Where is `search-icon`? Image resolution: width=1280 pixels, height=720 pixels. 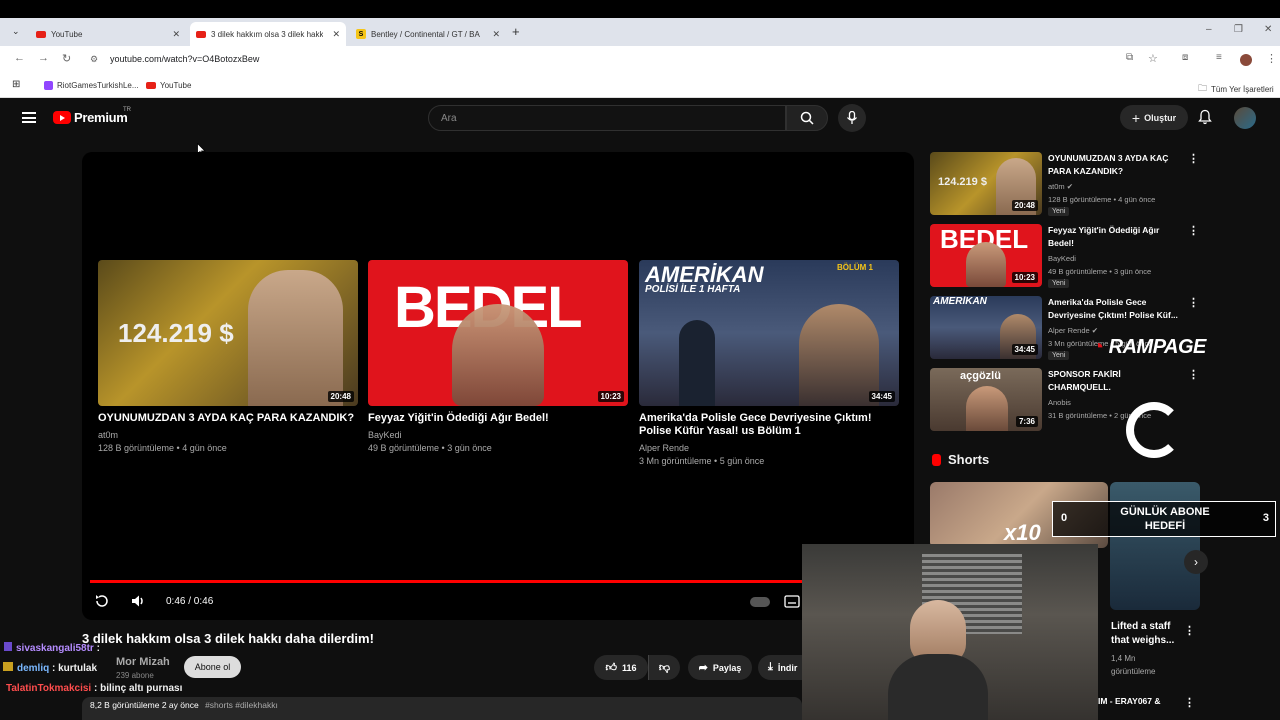 search-icon is located at coordinates (807, 118).